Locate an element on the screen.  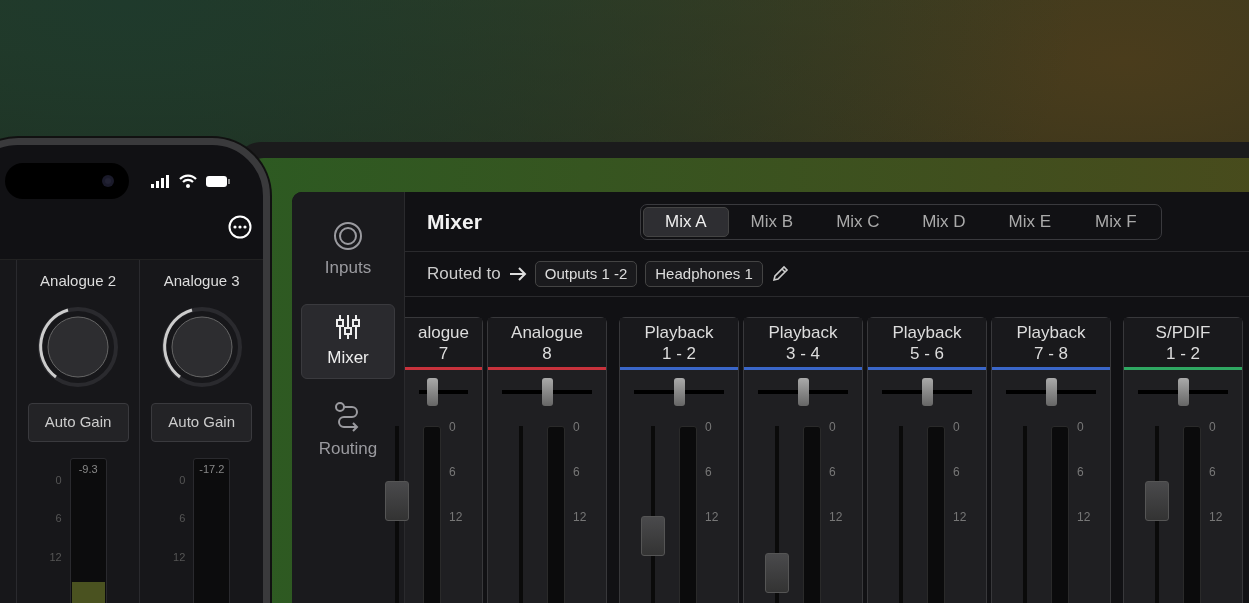
page-title: Mixer is located at coordinates (454, 221).